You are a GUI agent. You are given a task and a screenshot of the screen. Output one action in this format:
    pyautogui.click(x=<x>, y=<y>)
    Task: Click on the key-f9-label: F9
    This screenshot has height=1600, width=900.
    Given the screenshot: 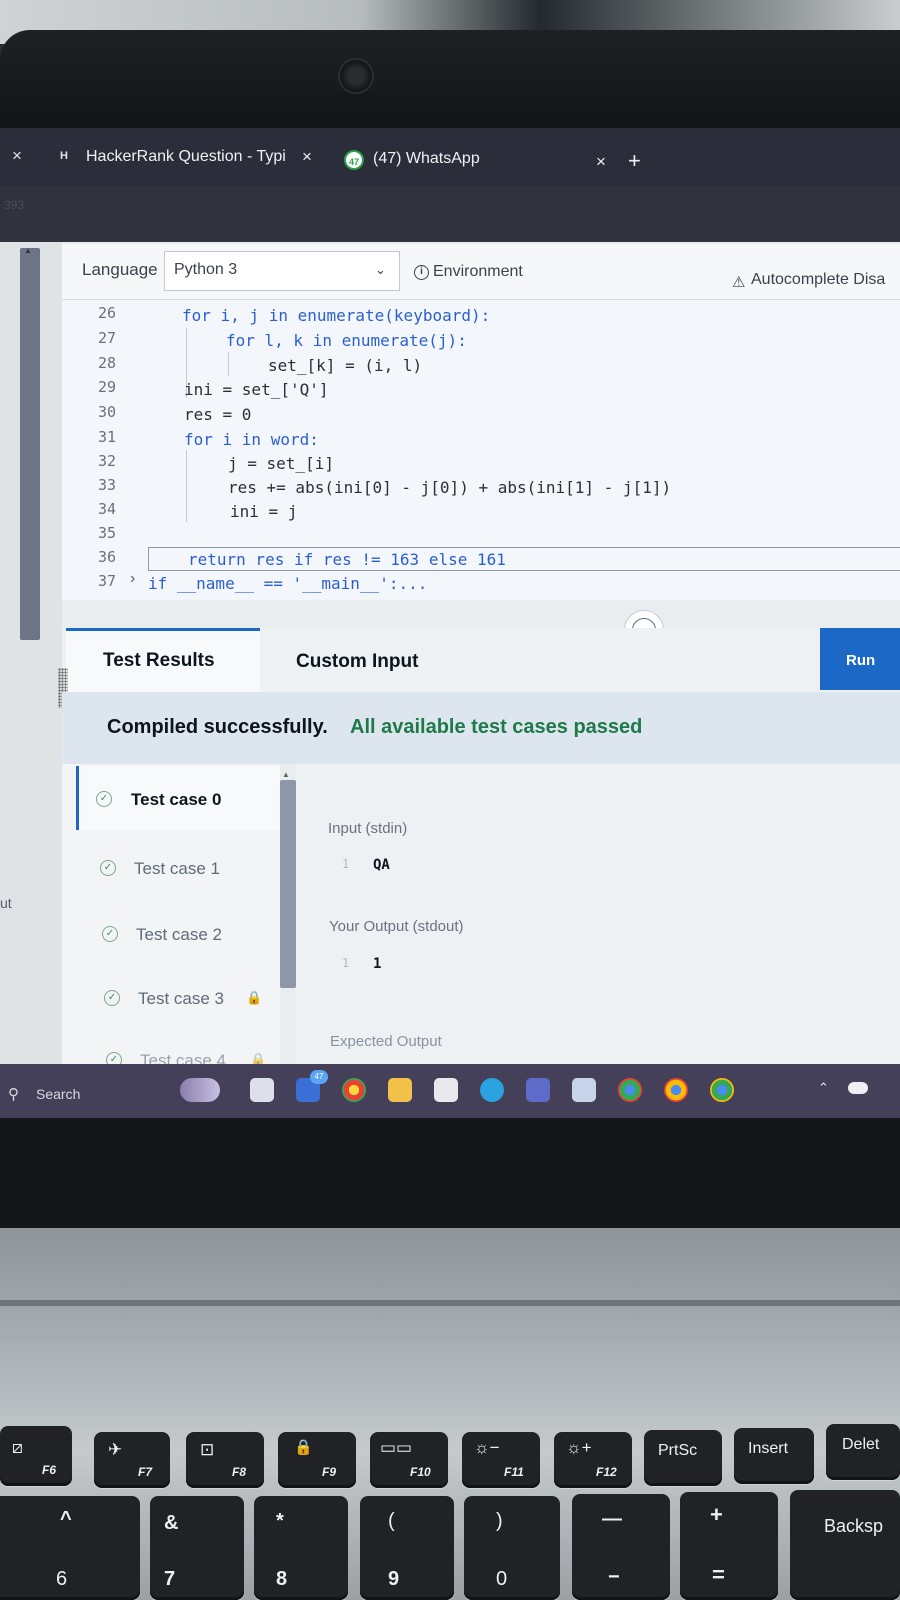 What is the action you would take?
    pyautogui.click(x=329, y=1472)
    